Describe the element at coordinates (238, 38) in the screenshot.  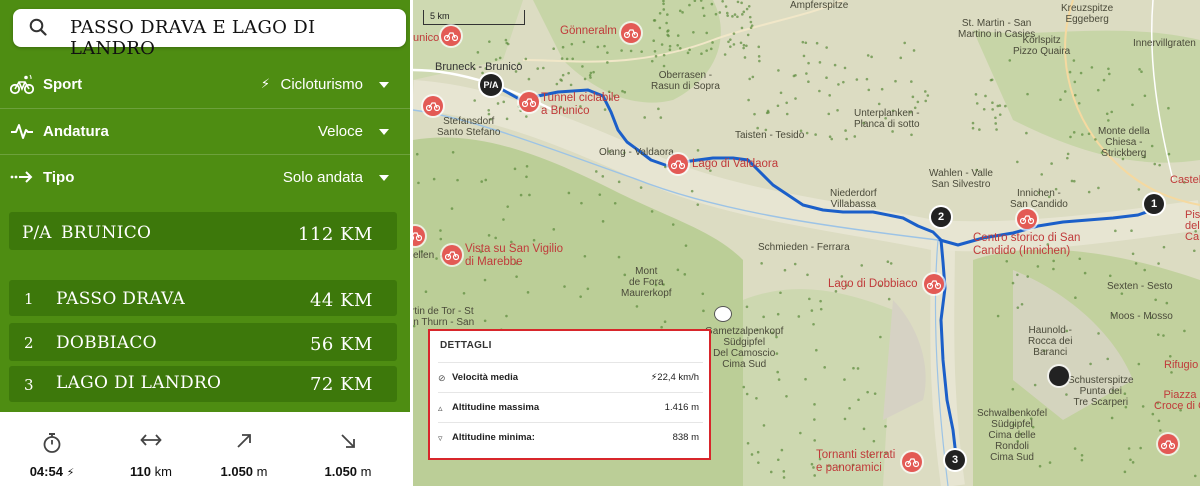
I see `search-query: PASSO DRAVA E LAGO DI LANDRO` at that location.